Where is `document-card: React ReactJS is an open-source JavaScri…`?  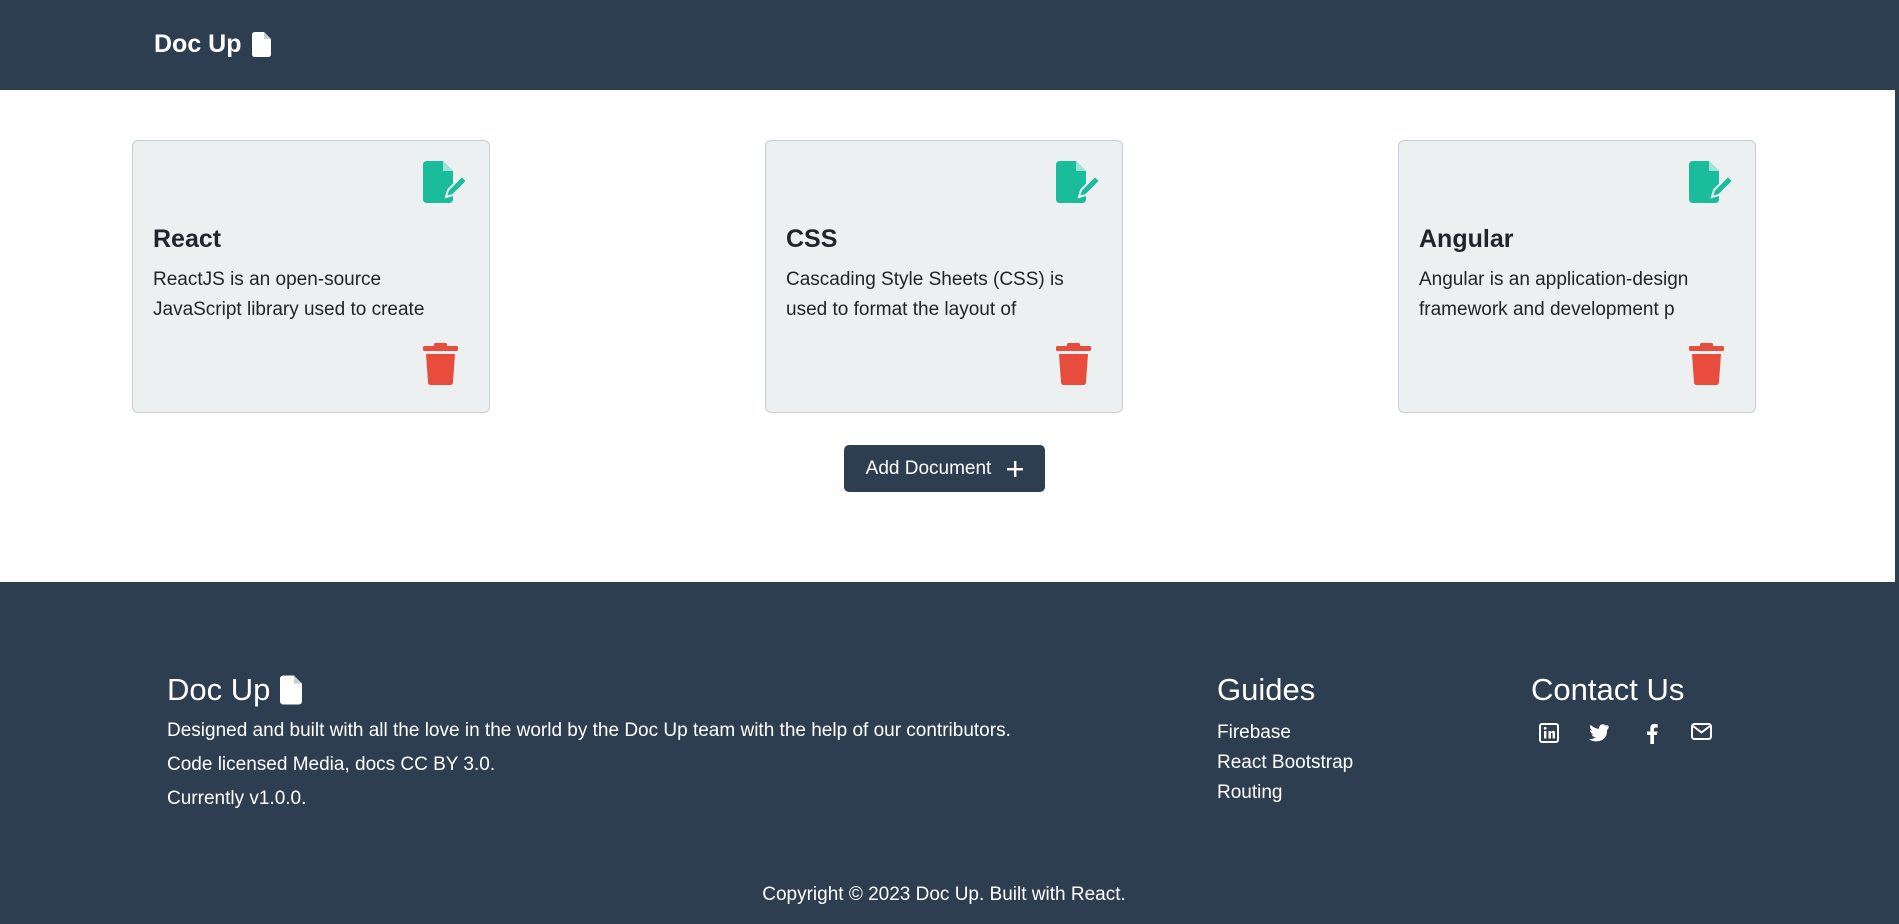
document-card: React ReactJS is an open-source JavaScri… is located at coordinates (311, 276).